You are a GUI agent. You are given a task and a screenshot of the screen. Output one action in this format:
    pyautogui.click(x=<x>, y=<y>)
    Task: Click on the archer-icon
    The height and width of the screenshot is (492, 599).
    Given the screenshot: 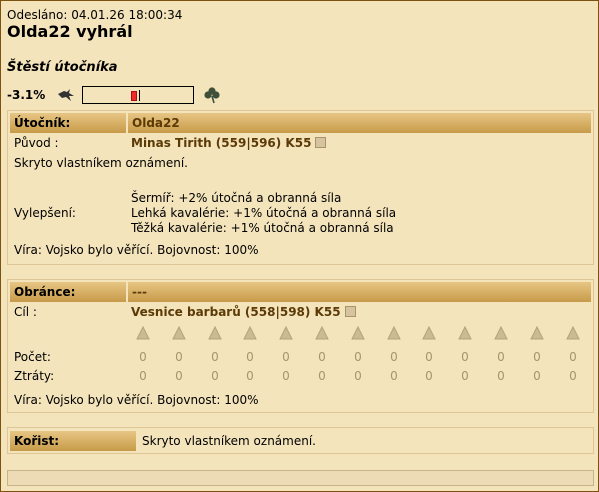 What is the action you would take?
    pyautogui.click(x=250, y=334)
    